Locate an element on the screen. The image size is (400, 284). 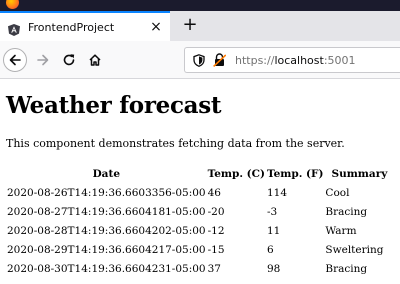
new-tab-button: + is located at coordinates (190, 25).